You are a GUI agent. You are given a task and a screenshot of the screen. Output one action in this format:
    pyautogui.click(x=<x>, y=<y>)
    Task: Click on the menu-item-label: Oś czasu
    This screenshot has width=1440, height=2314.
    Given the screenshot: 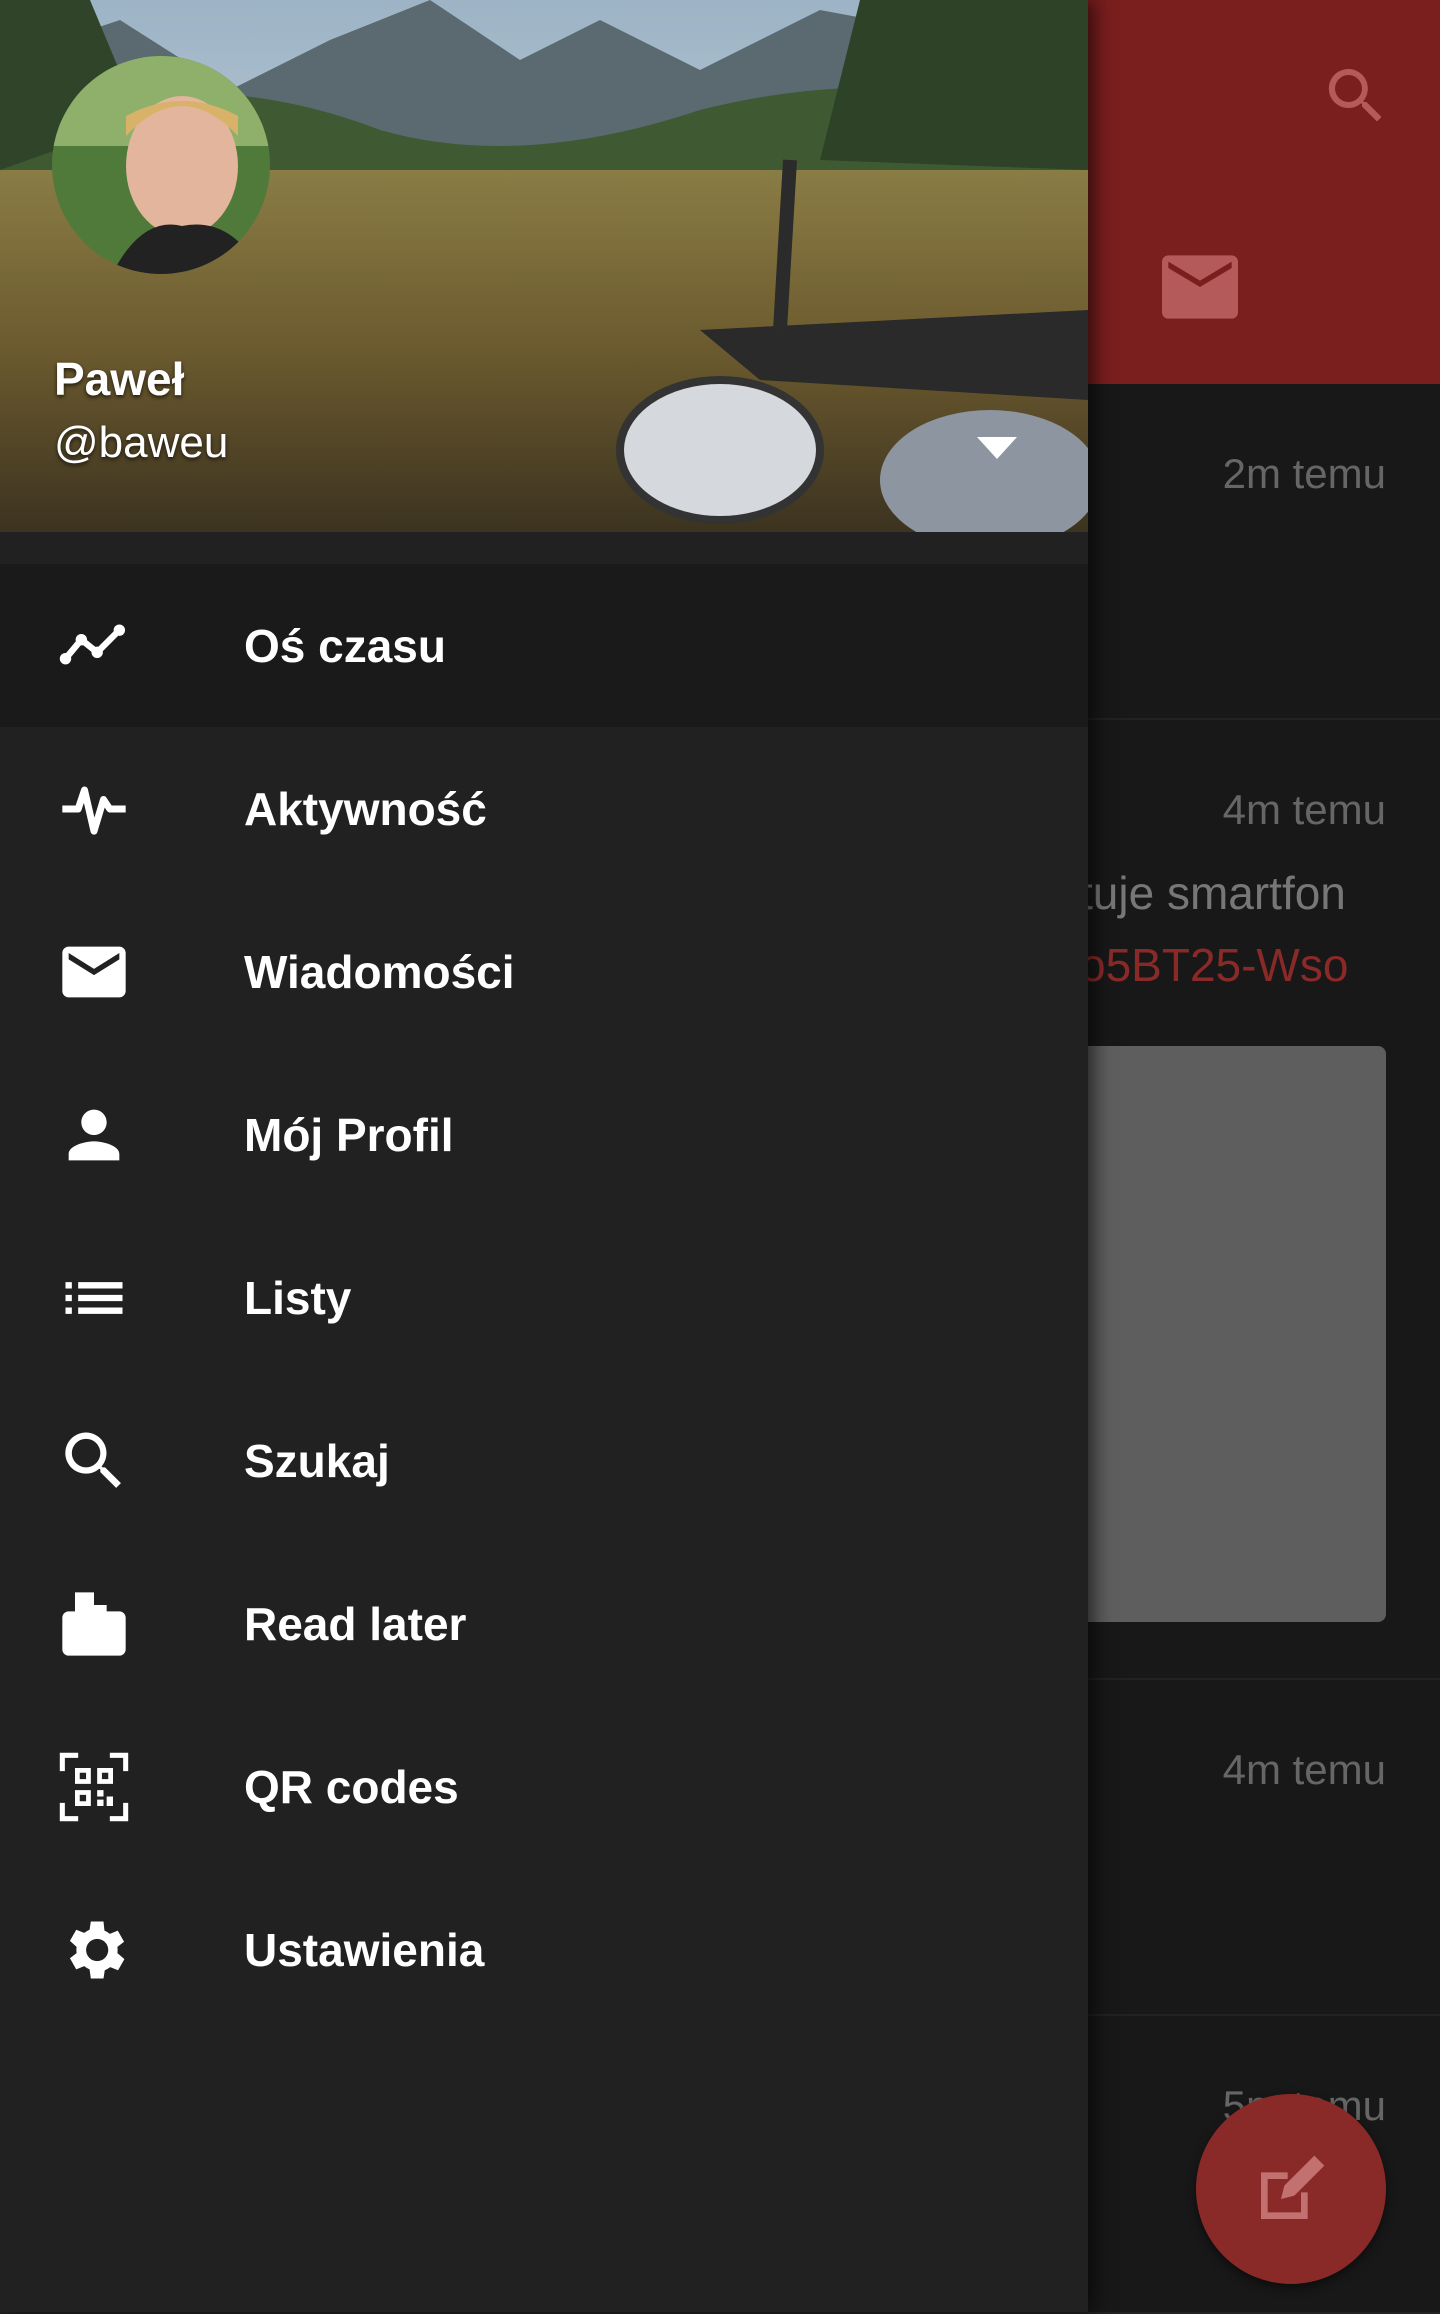 What is the action you would take?
    pyautogui.click(x=345, y=645)
    